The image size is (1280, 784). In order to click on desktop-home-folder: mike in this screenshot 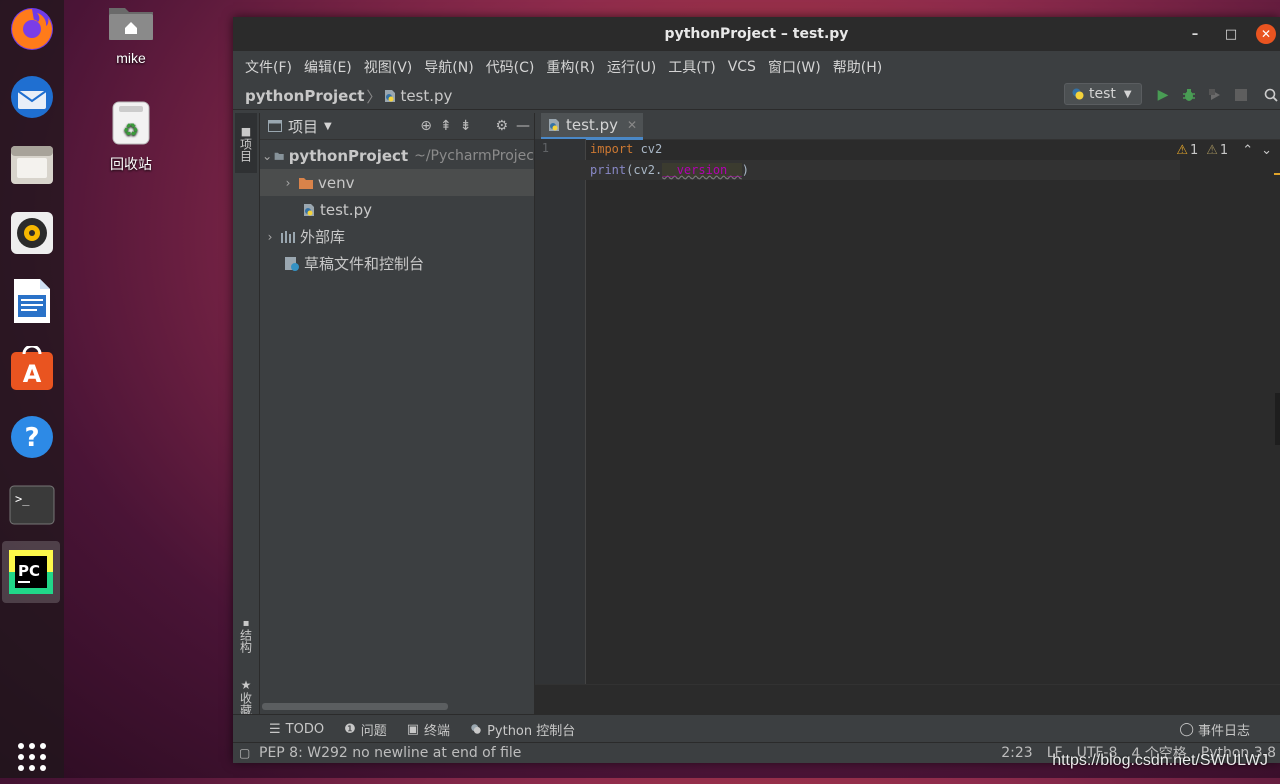, I will do `click(131, 34)`.